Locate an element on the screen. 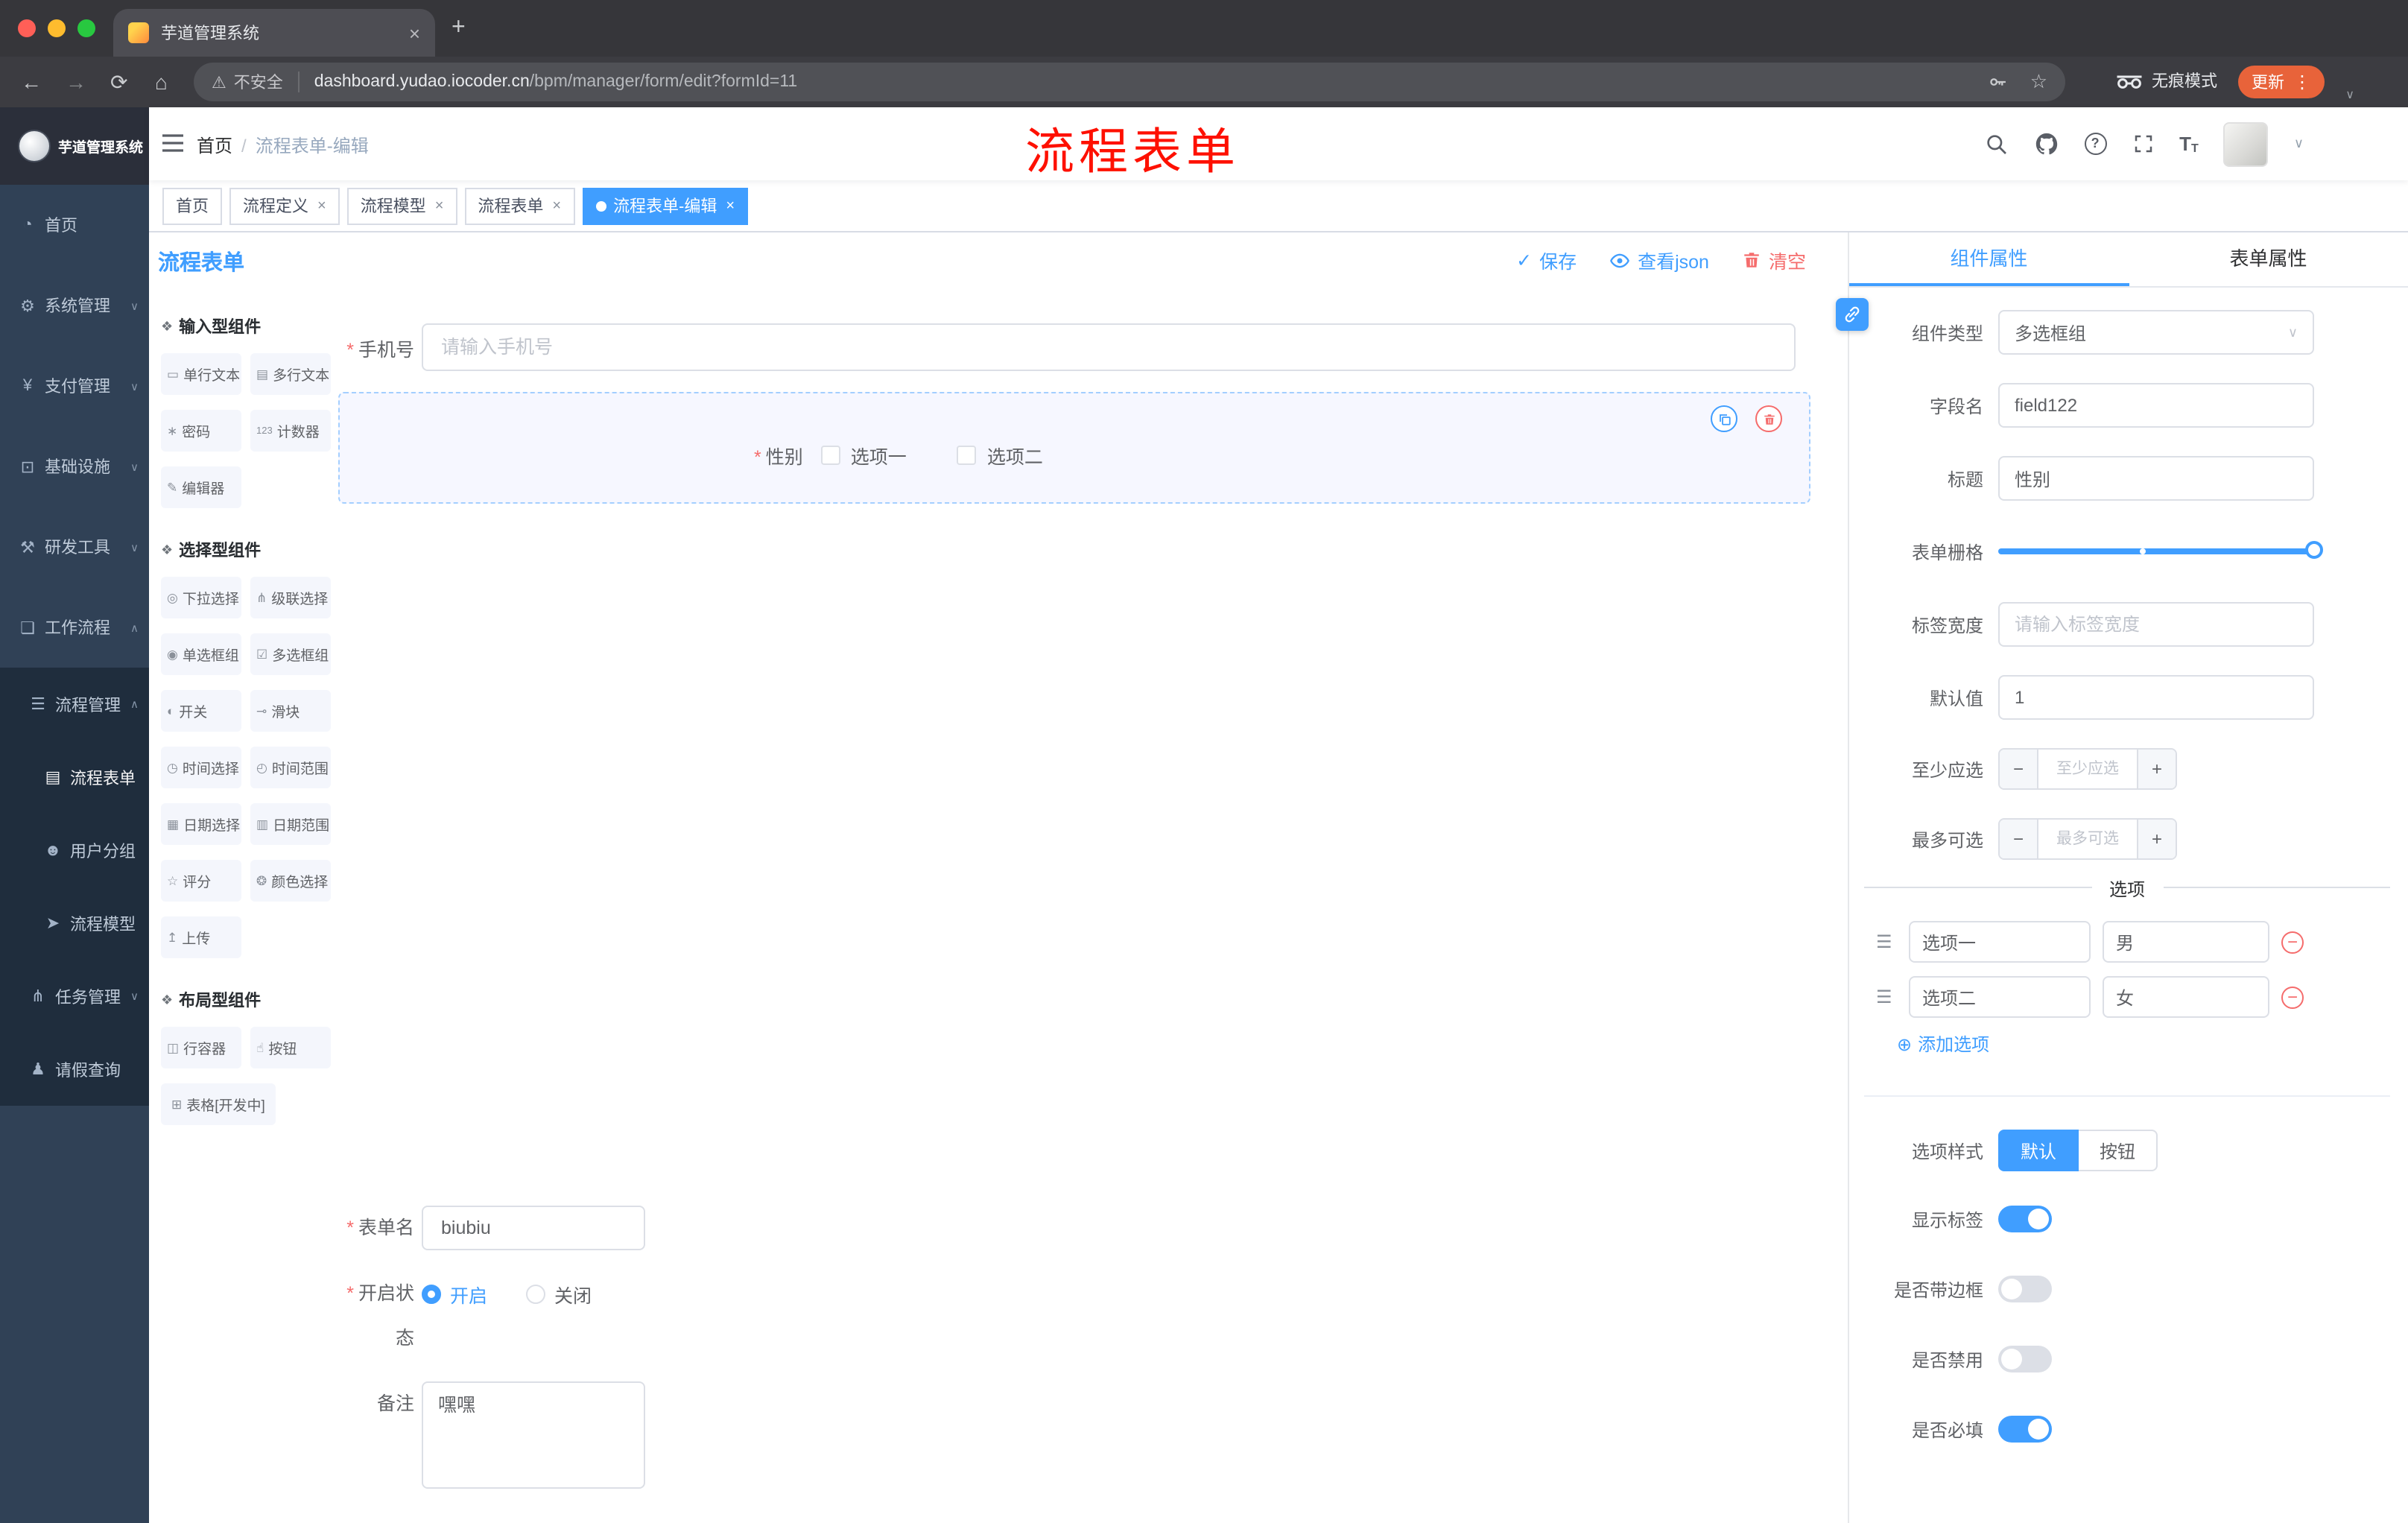 This screenshot has width=2408, height=1523. security-warning-icon: ⚠ is located at coordinates (219, 82).